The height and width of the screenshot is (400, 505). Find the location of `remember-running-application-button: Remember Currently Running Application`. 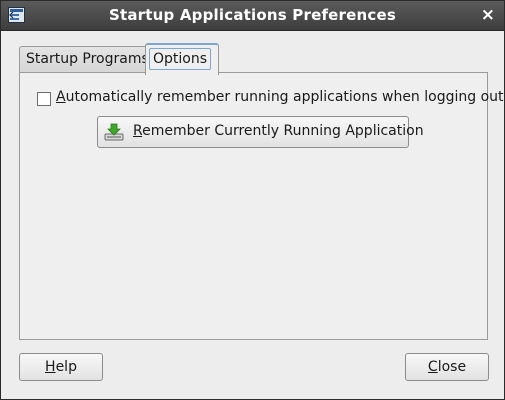

remember-running-application-button: Remember Currently Running Application is located at coordinates (260, 132).